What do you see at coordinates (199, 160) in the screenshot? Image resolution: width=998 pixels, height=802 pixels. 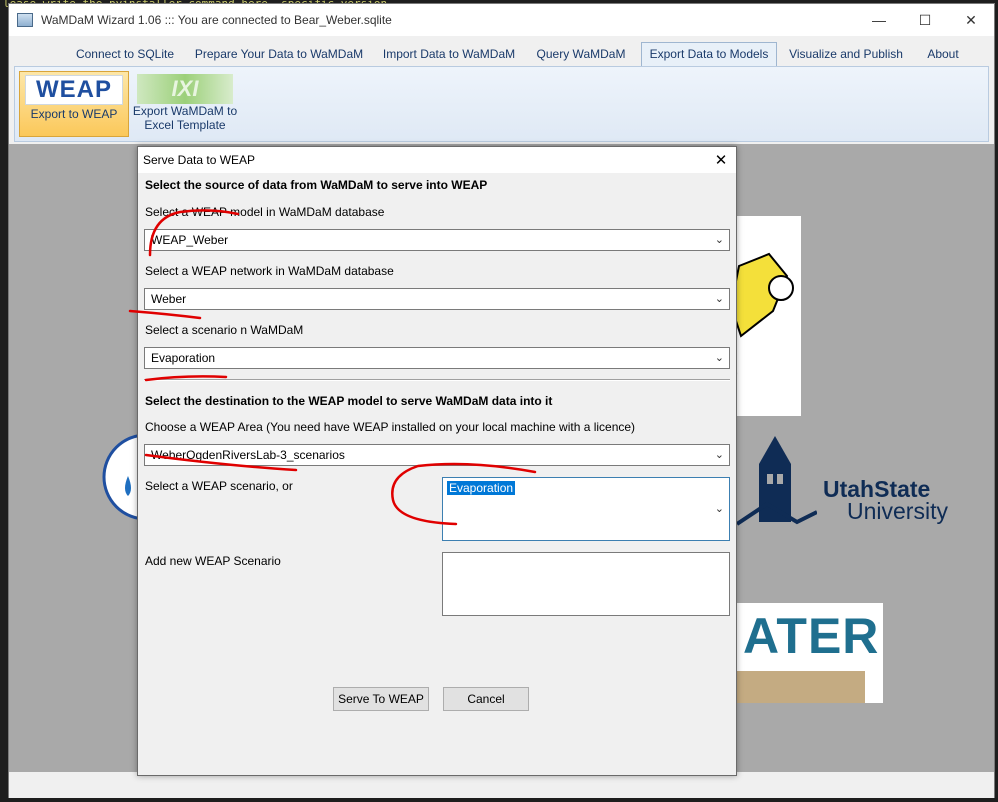 I see `dialog-title: Serve Data to WEAP` at bounding box center [199, 160].